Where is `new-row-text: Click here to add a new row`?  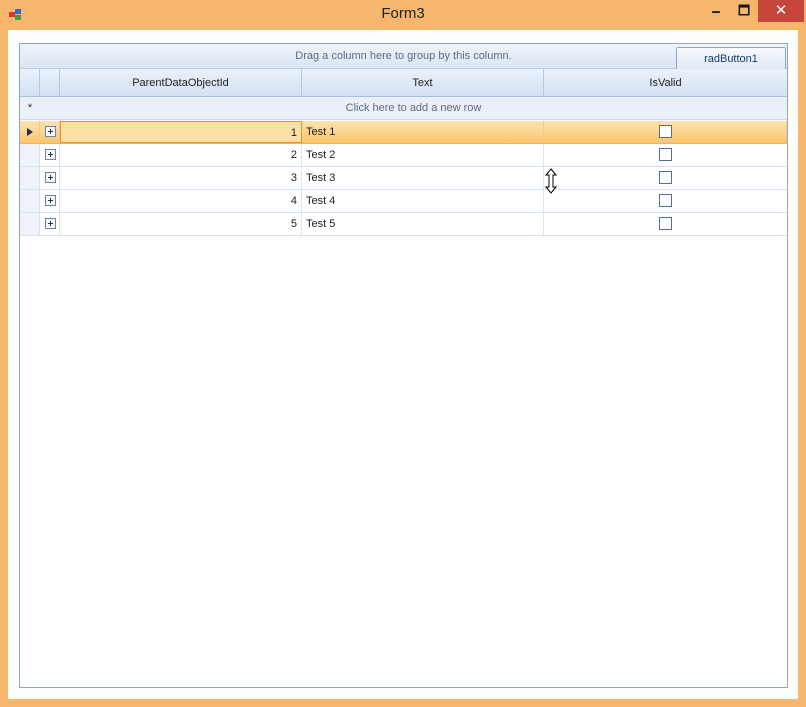
new-row-text: Click here to add a new row is located at coordinates (413, 108).